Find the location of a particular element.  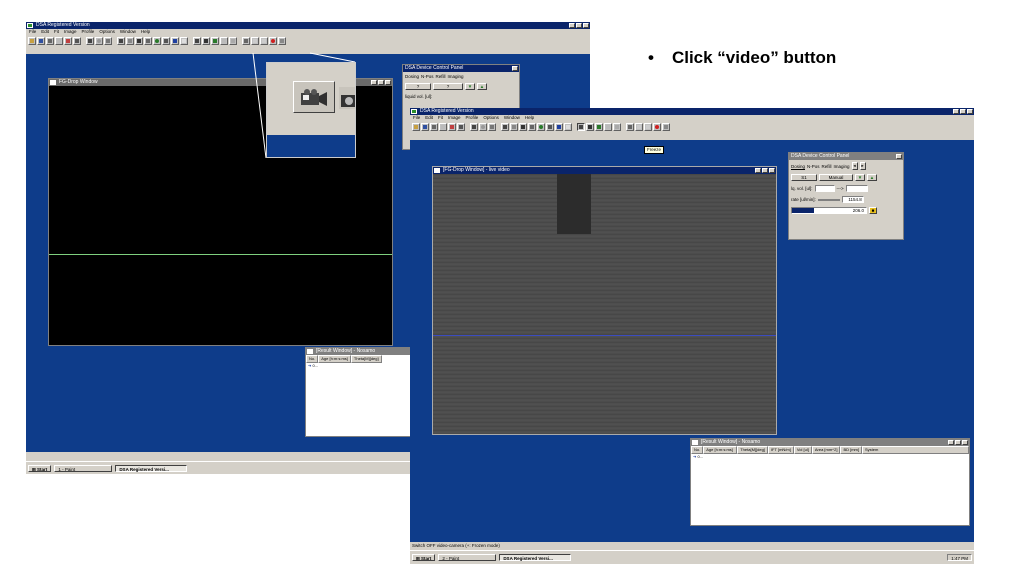

person-icon is located at coordinates (175, 41).